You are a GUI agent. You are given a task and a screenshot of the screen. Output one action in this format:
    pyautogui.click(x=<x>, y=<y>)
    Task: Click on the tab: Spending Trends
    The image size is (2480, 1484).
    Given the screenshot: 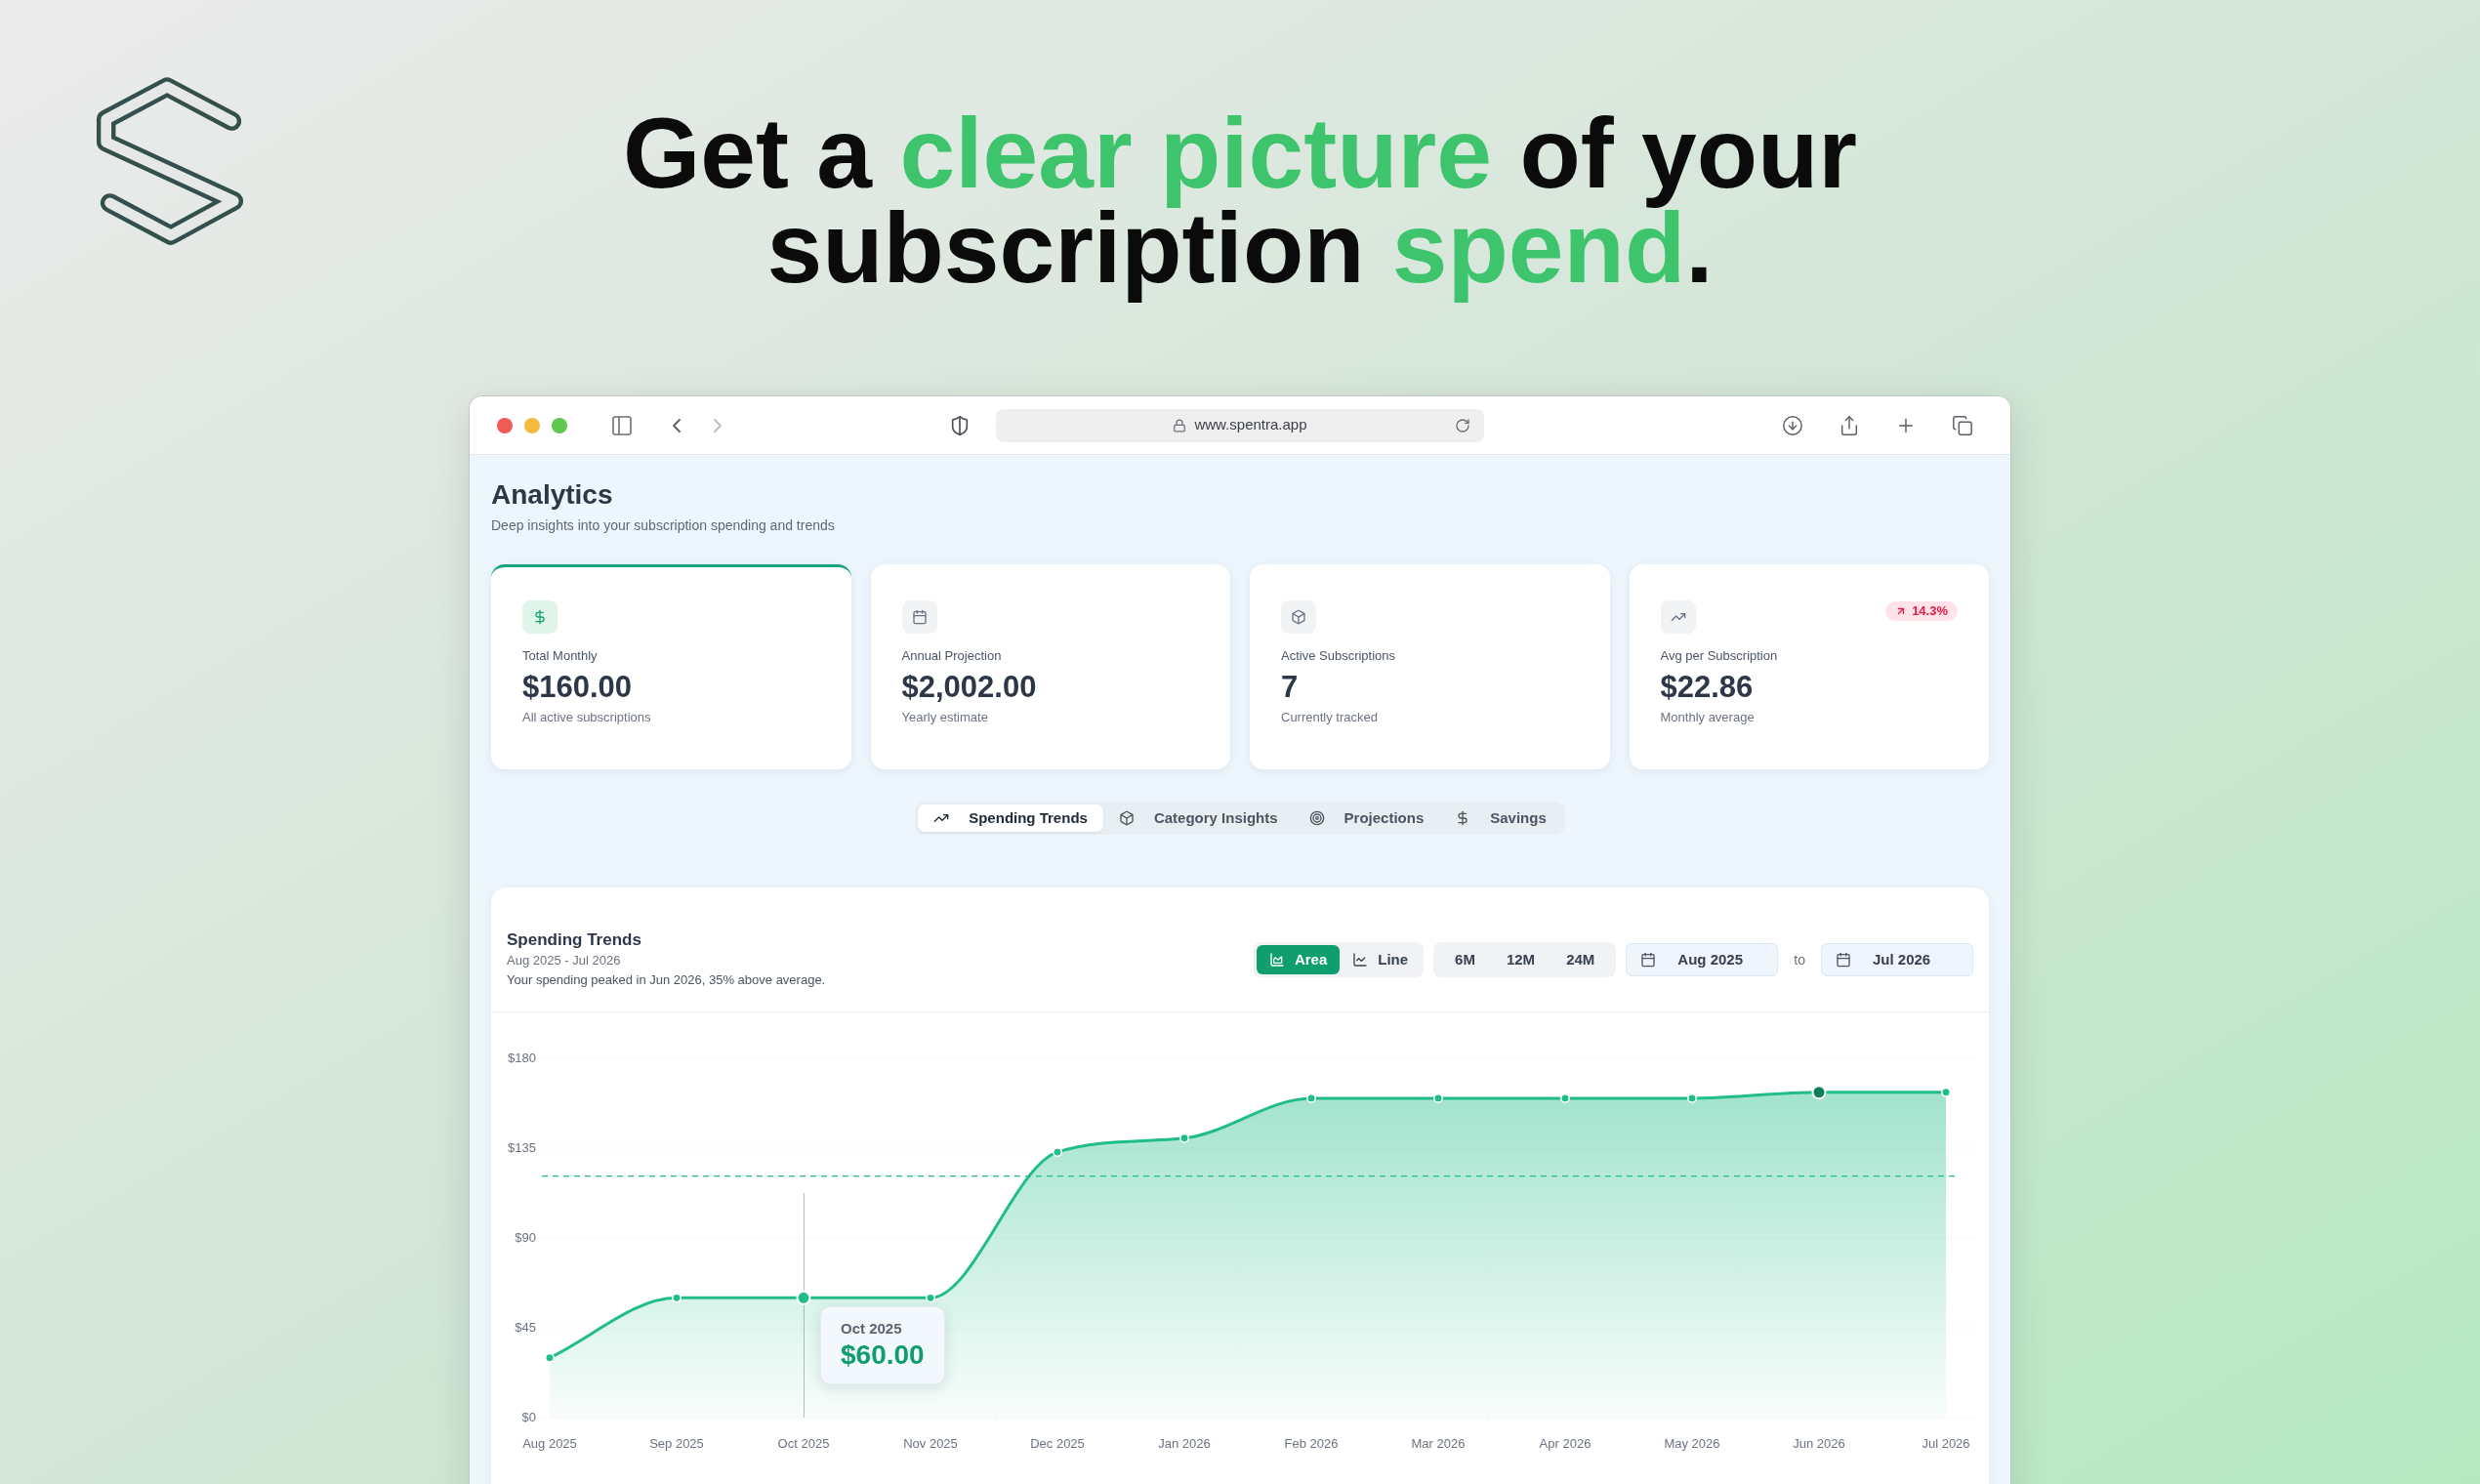 What is the action you would take?
    pyautogui.click(x=1010, y=818)
    